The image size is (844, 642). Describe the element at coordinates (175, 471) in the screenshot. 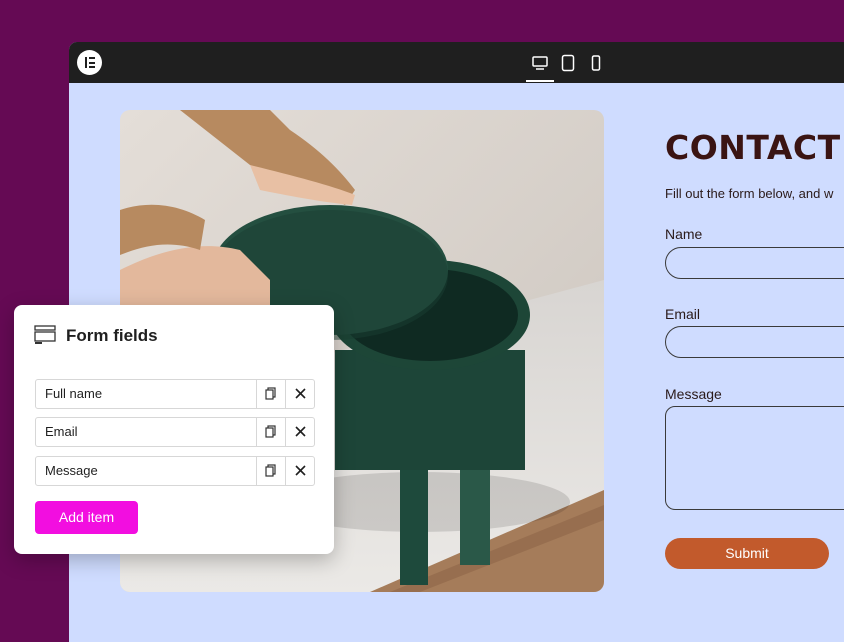

I see `form-item-message: Message` at that location.